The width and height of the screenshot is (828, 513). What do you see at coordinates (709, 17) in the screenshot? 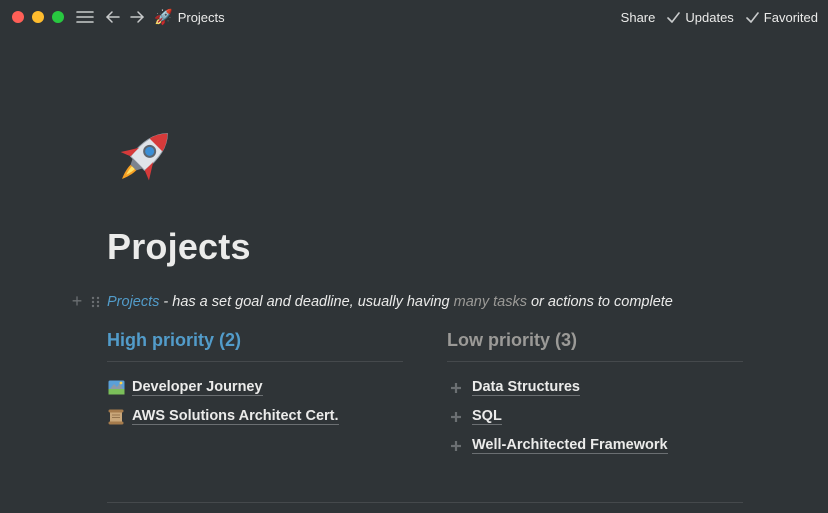
I see `updates-label: Updates` at bounding box center [709, 17].